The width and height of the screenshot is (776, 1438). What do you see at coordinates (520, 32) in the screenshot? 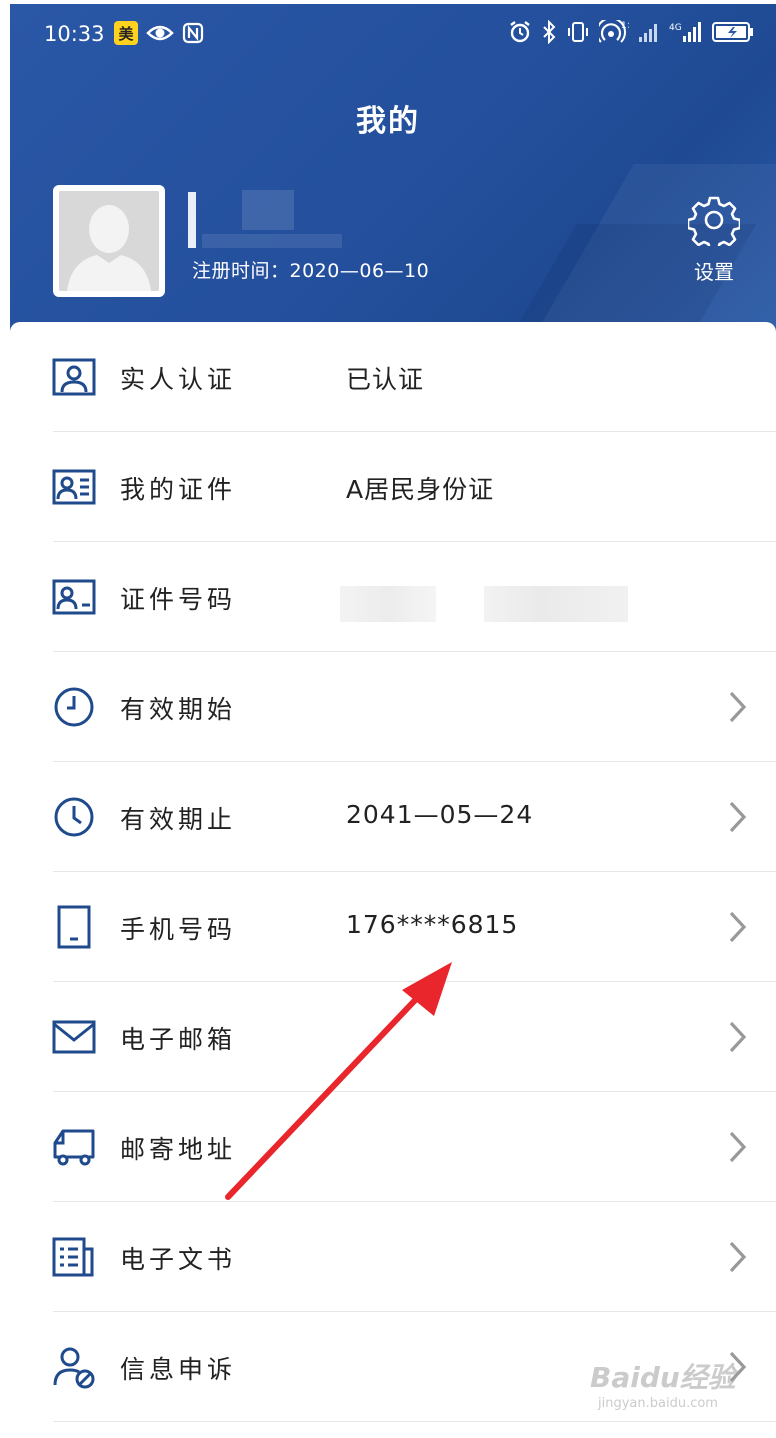
I see `alarm-icon` at bounding box center [520, 32].